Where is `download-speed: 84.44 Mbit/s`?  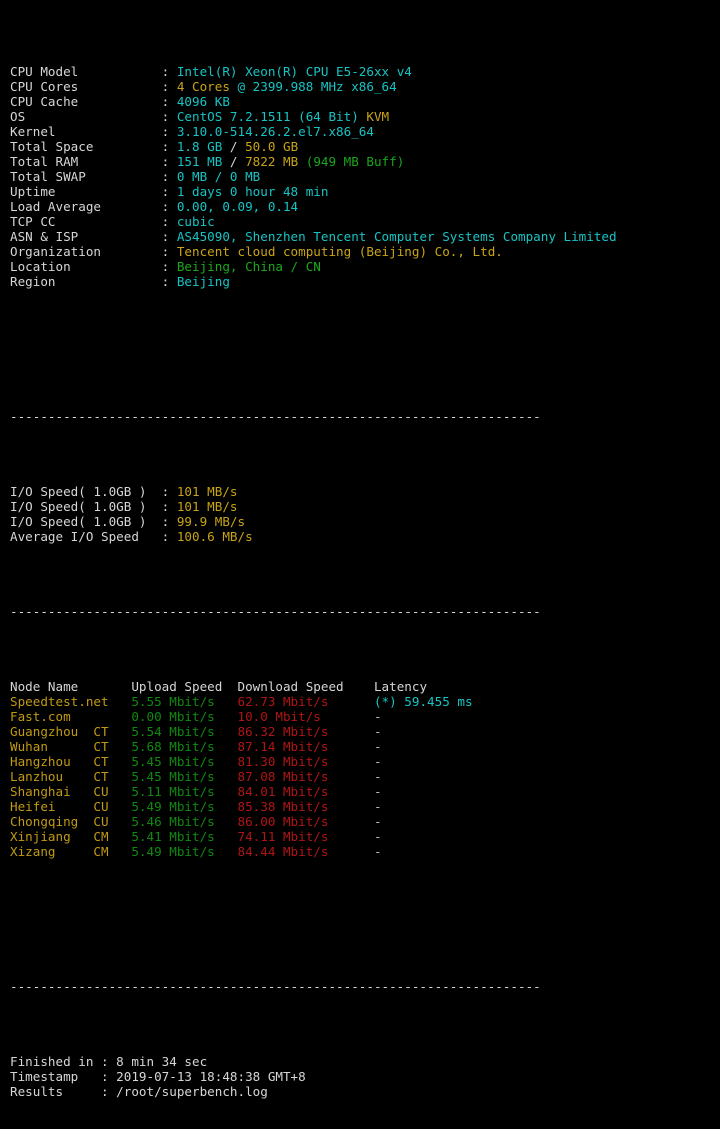 download-speed: 84.44 Mbit/s is located at coordinates (305, 851).